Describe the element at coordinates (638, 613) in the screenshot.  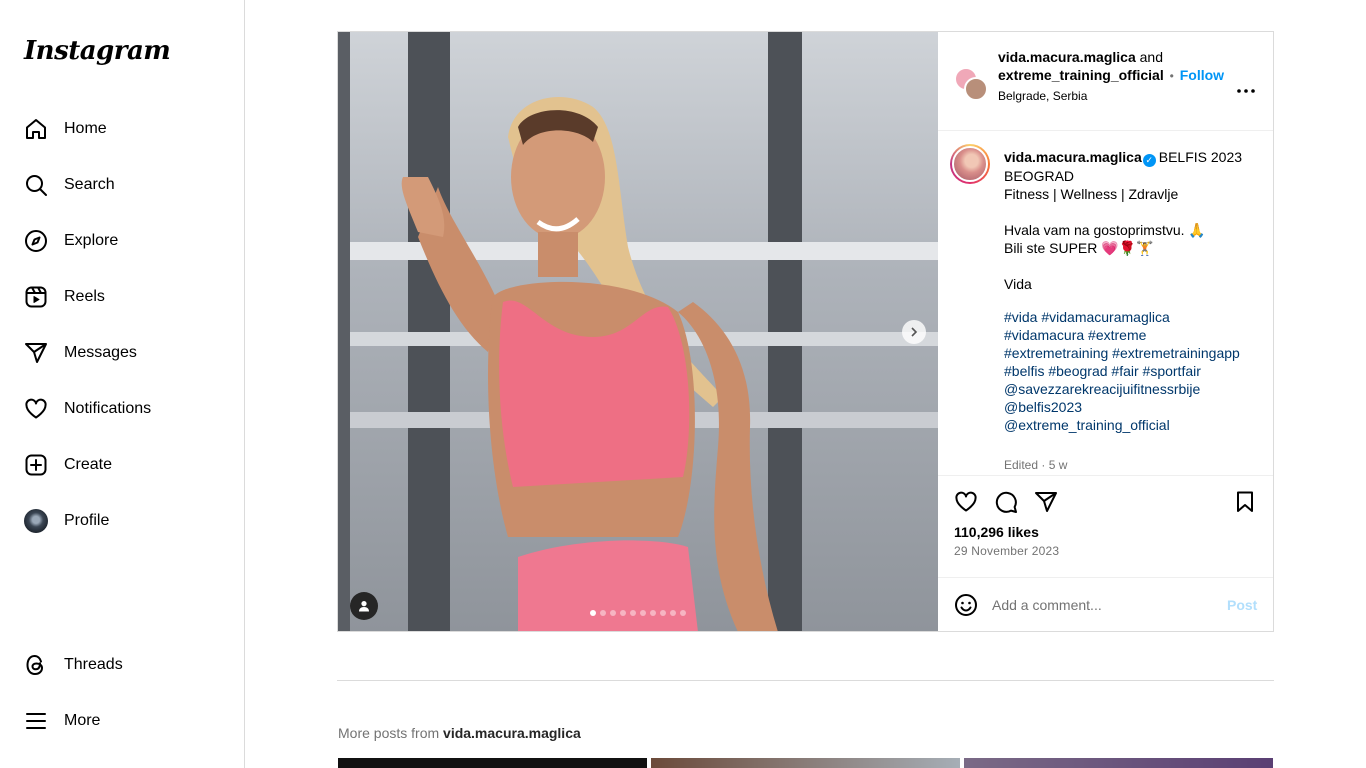
I see `carousel-indicator` at that location.